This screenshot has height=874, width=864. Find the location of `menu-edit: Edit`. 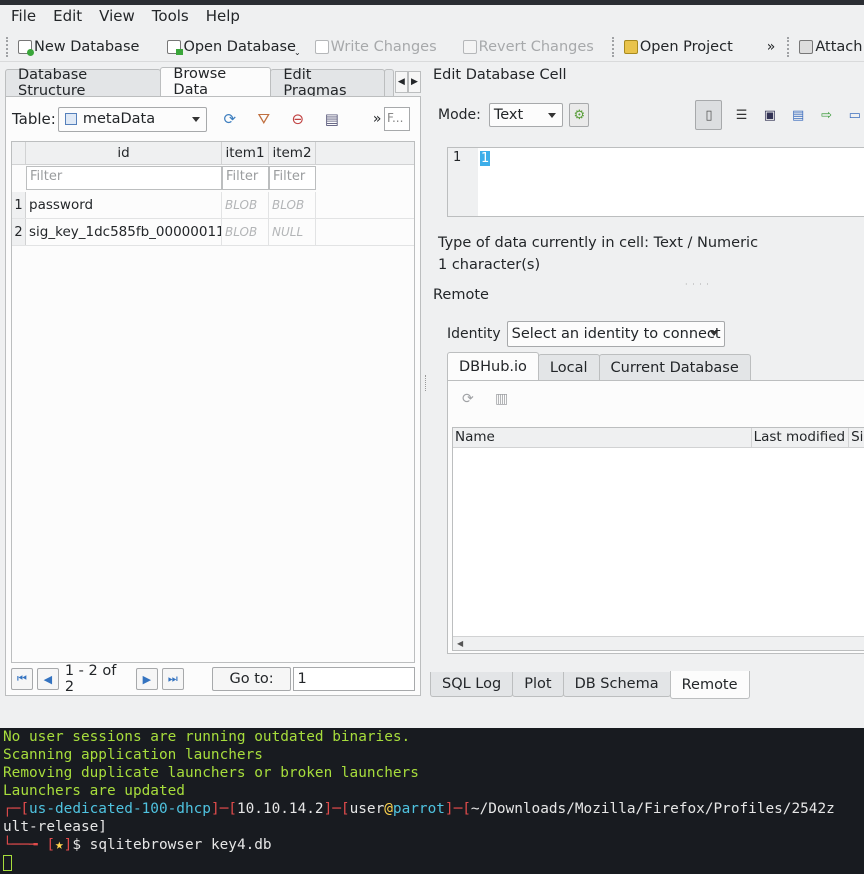

menu-edit: Edit is located at coordinates (67, 16).